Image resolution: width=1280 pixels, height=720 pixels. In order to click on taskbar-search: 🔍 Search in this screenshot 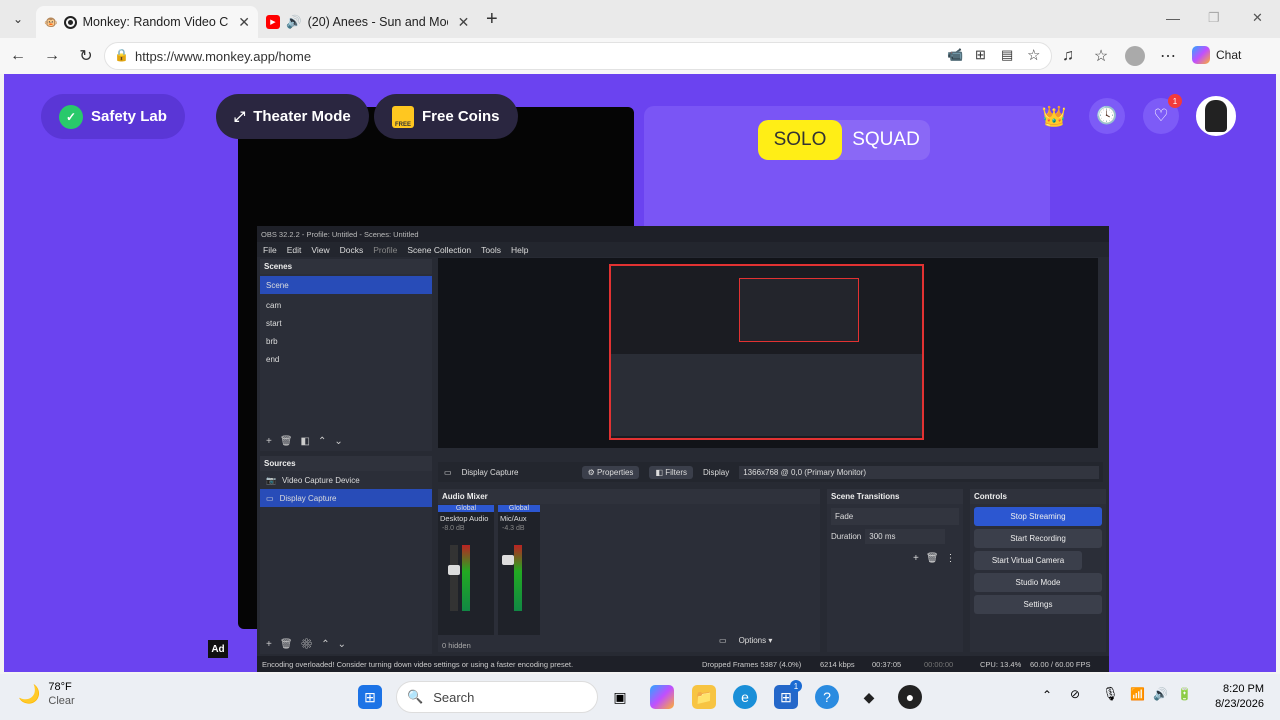, I will do `click(497, 697)`.